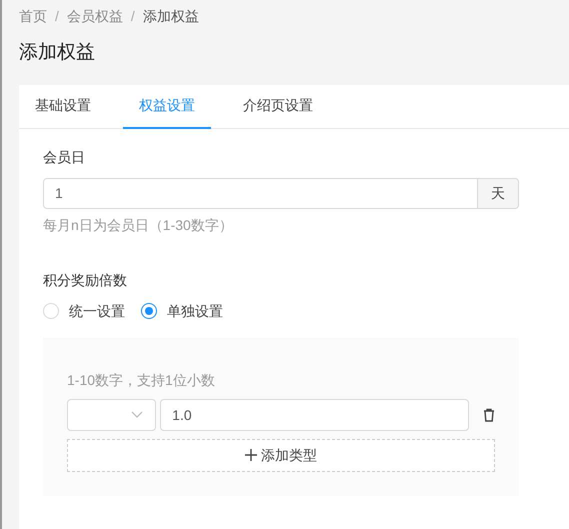  I want to click on add-type-button: 添加类型, so click(281, 455).